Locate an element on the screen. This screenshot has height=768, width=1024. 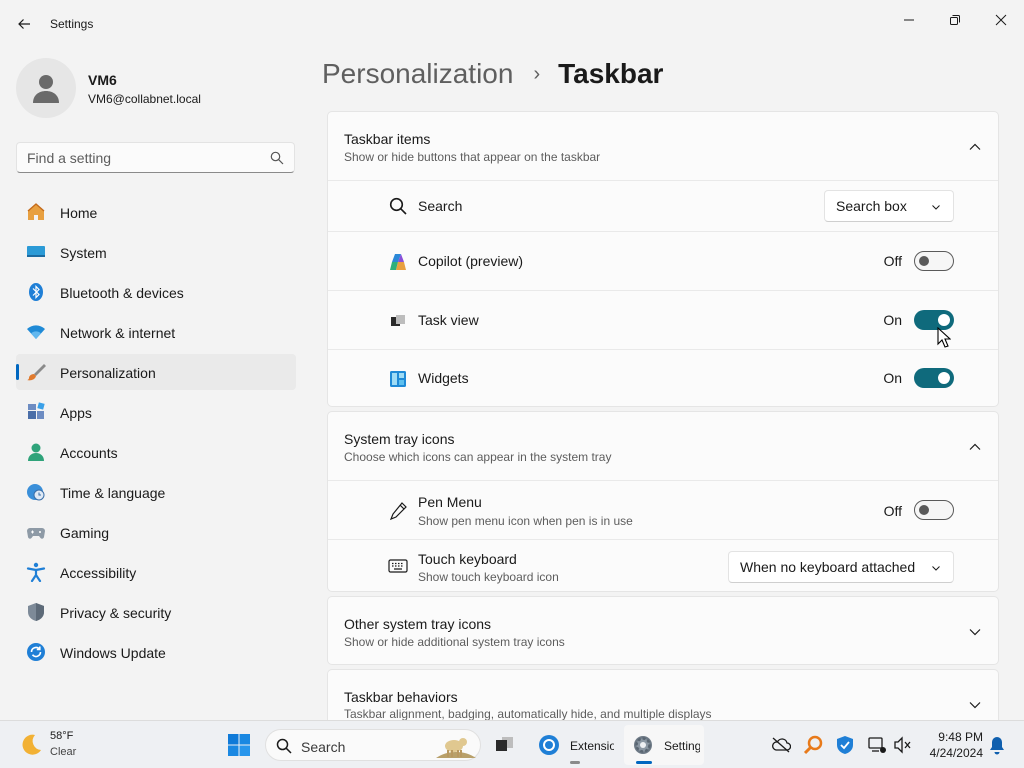
sidebar-item-label: Accessibility is located at coordinates (98, 573).